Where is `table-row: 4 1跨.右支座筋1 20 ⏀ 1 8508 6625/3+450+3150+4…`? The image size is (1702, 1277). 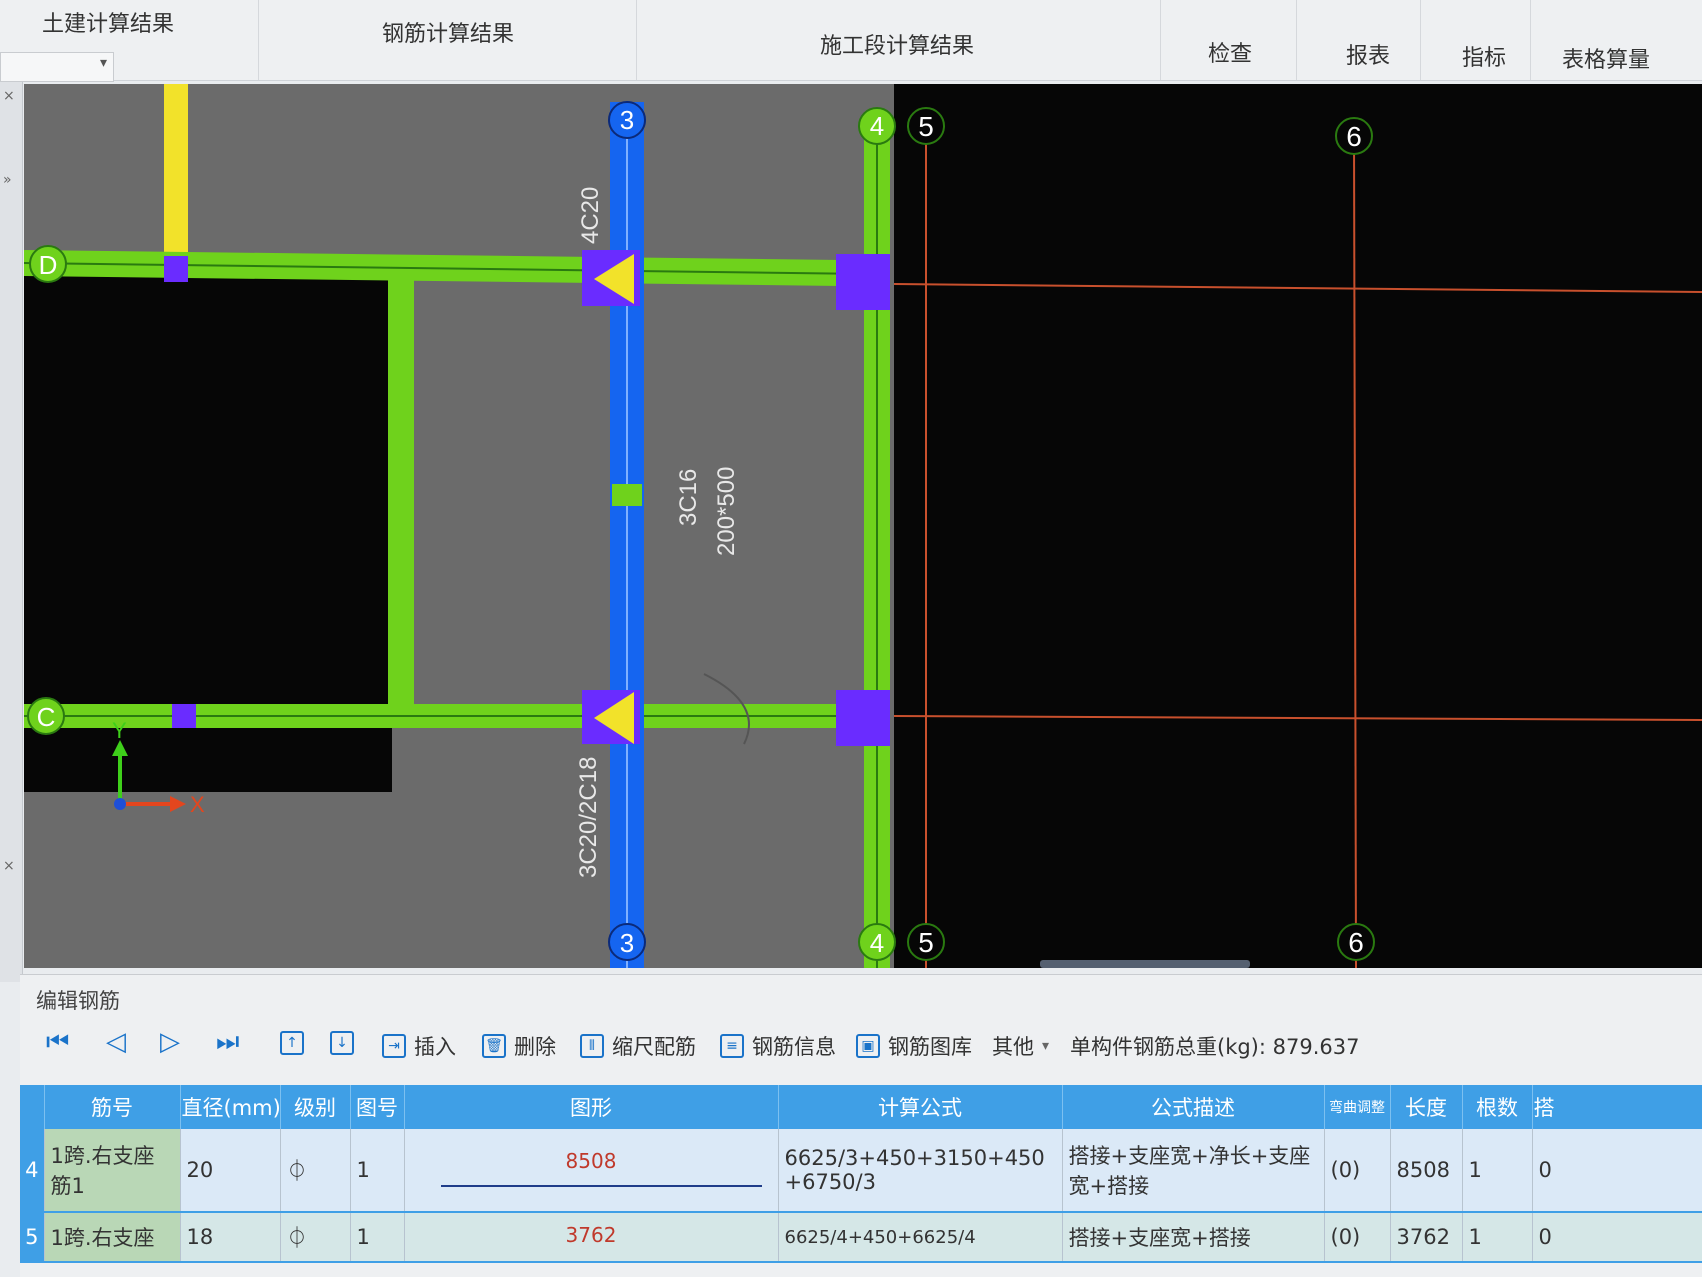 table-row: 4 1跨.右支座筋1 20 ⏀ 1 8508 6625/3+450+3150+4… is located at coordinates (861, 1171).